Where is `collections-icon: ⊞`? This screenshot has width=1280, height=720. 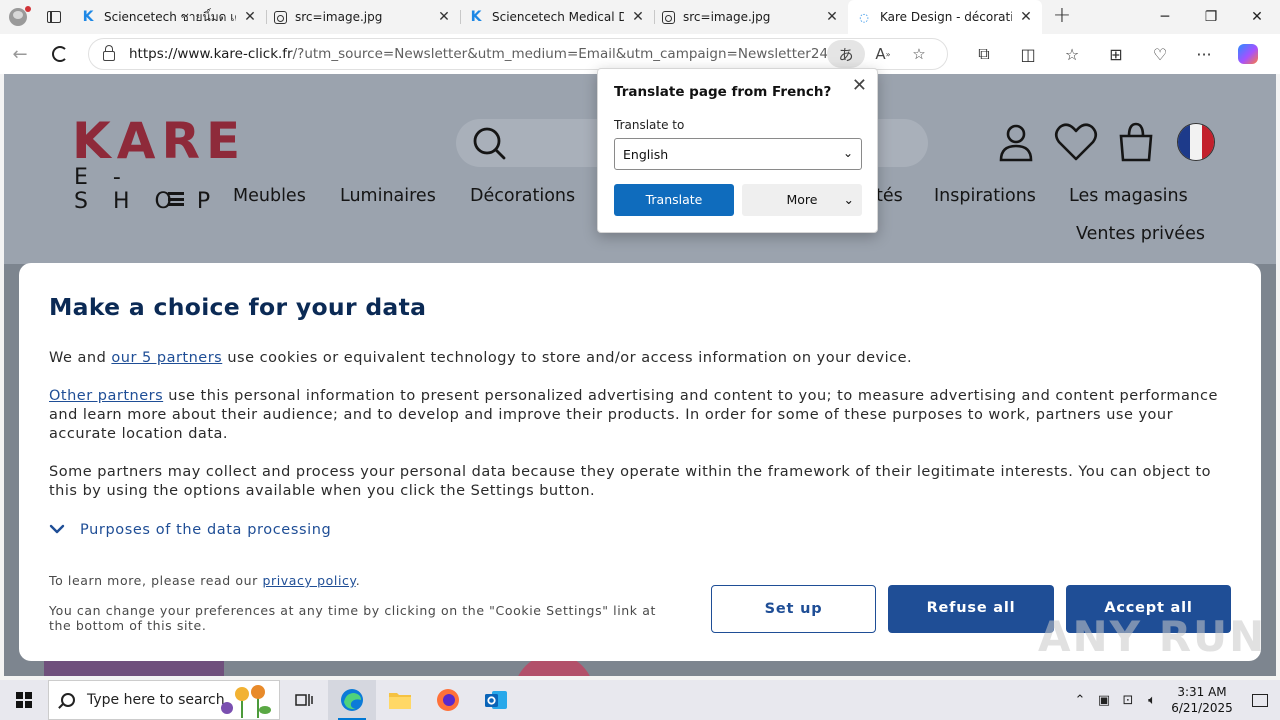
collections-icon: ⊞ is located at coordinates (1116, 54).